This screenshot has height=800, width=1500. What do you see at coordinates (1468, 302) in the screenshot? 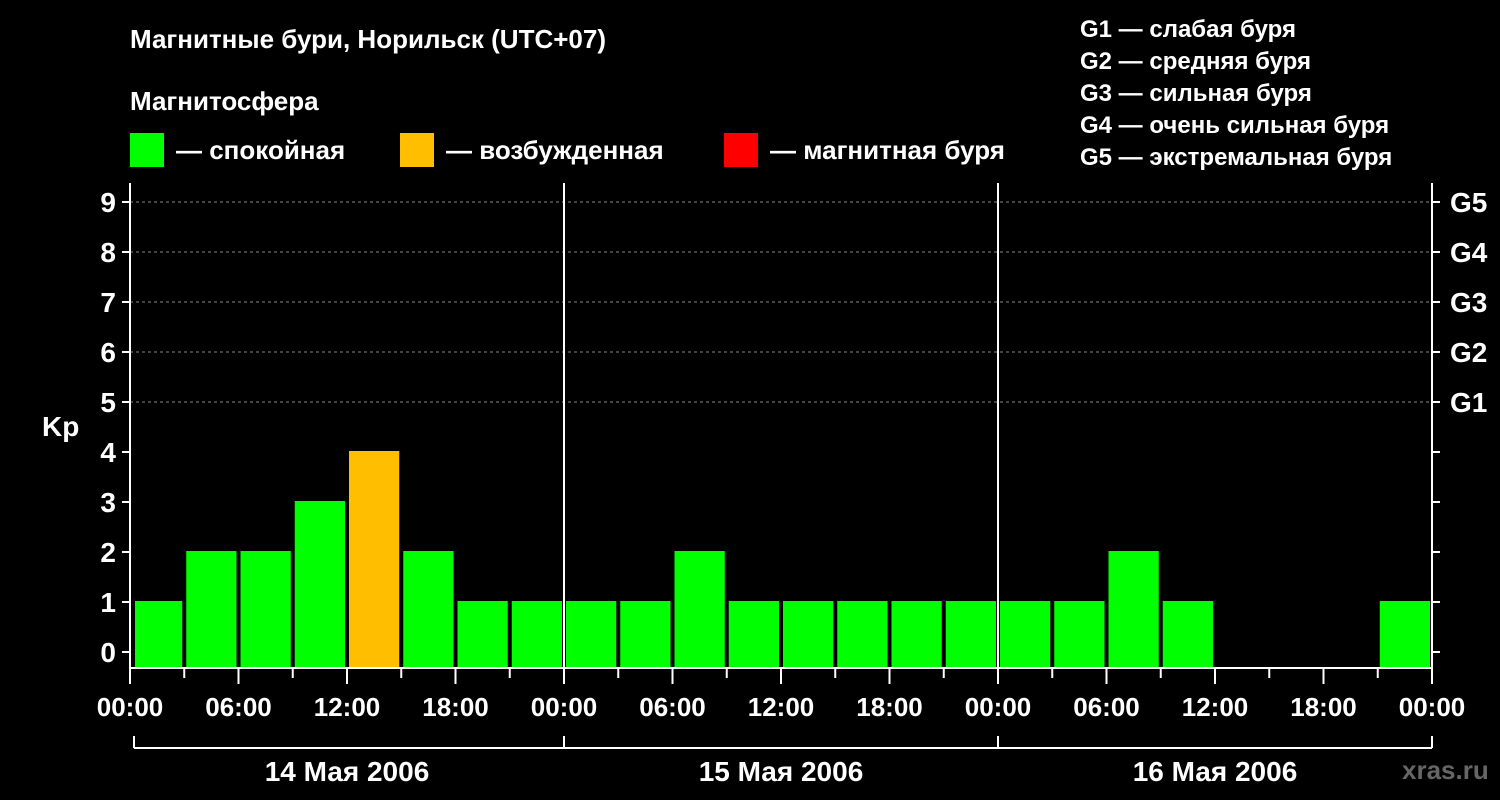
I see `g-level-label: G3` at bounding box center [1468, 302].